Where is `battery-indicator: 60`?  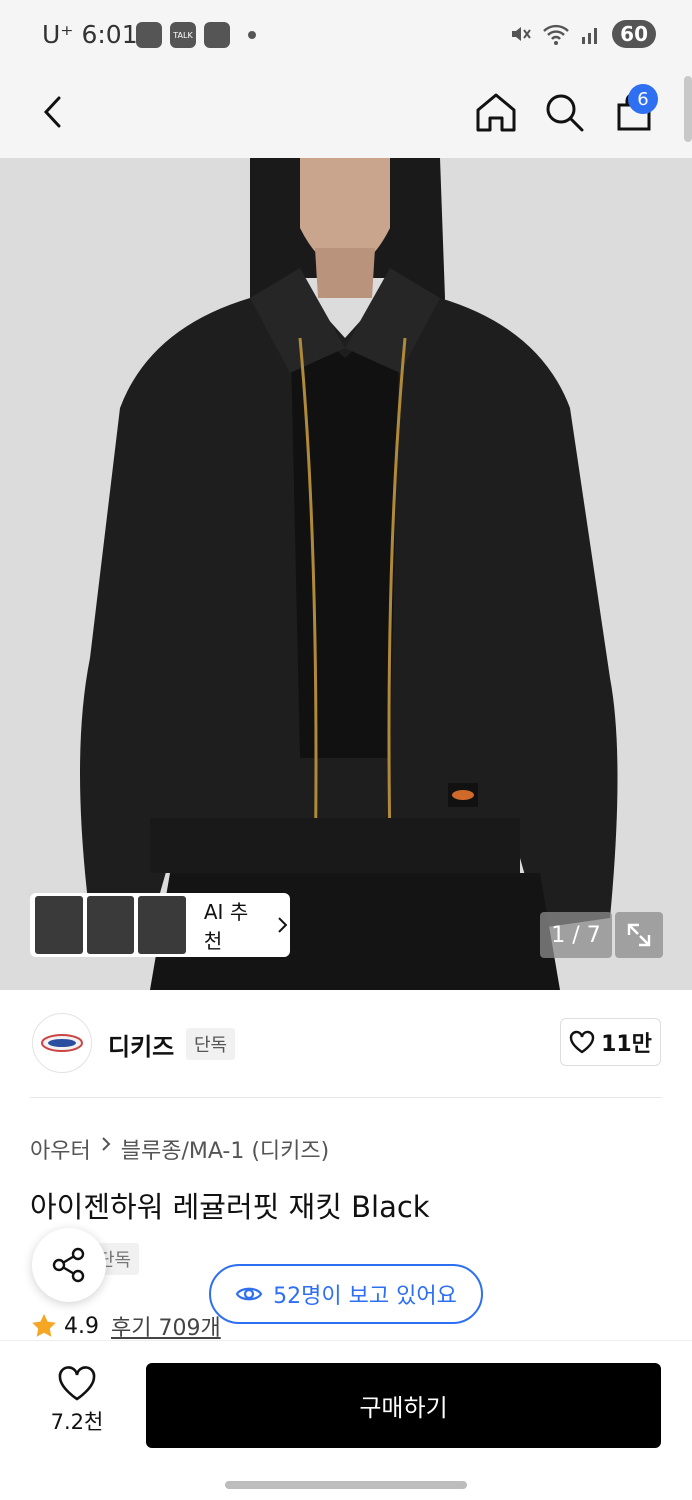 battery-indicator: 60 is located at coordinates (634, 34).